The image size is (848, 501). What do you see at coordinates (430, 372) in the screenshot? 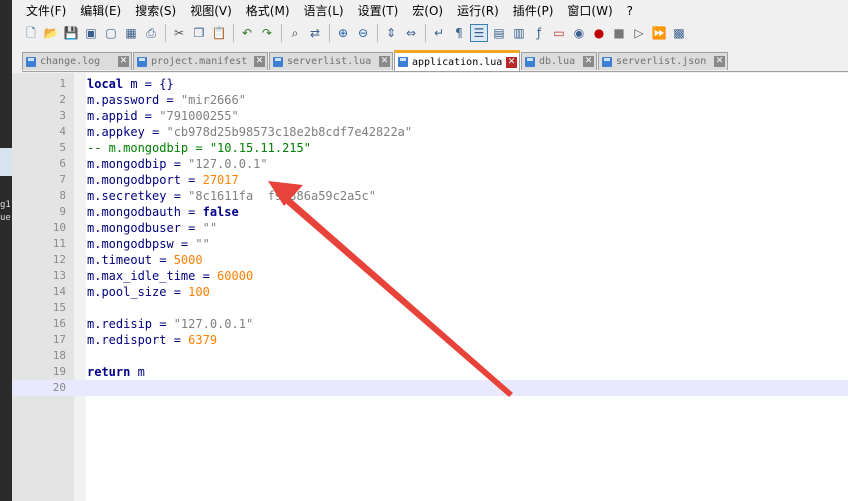
I see `code-line: 19 return m` at bounding box center [430, 372].